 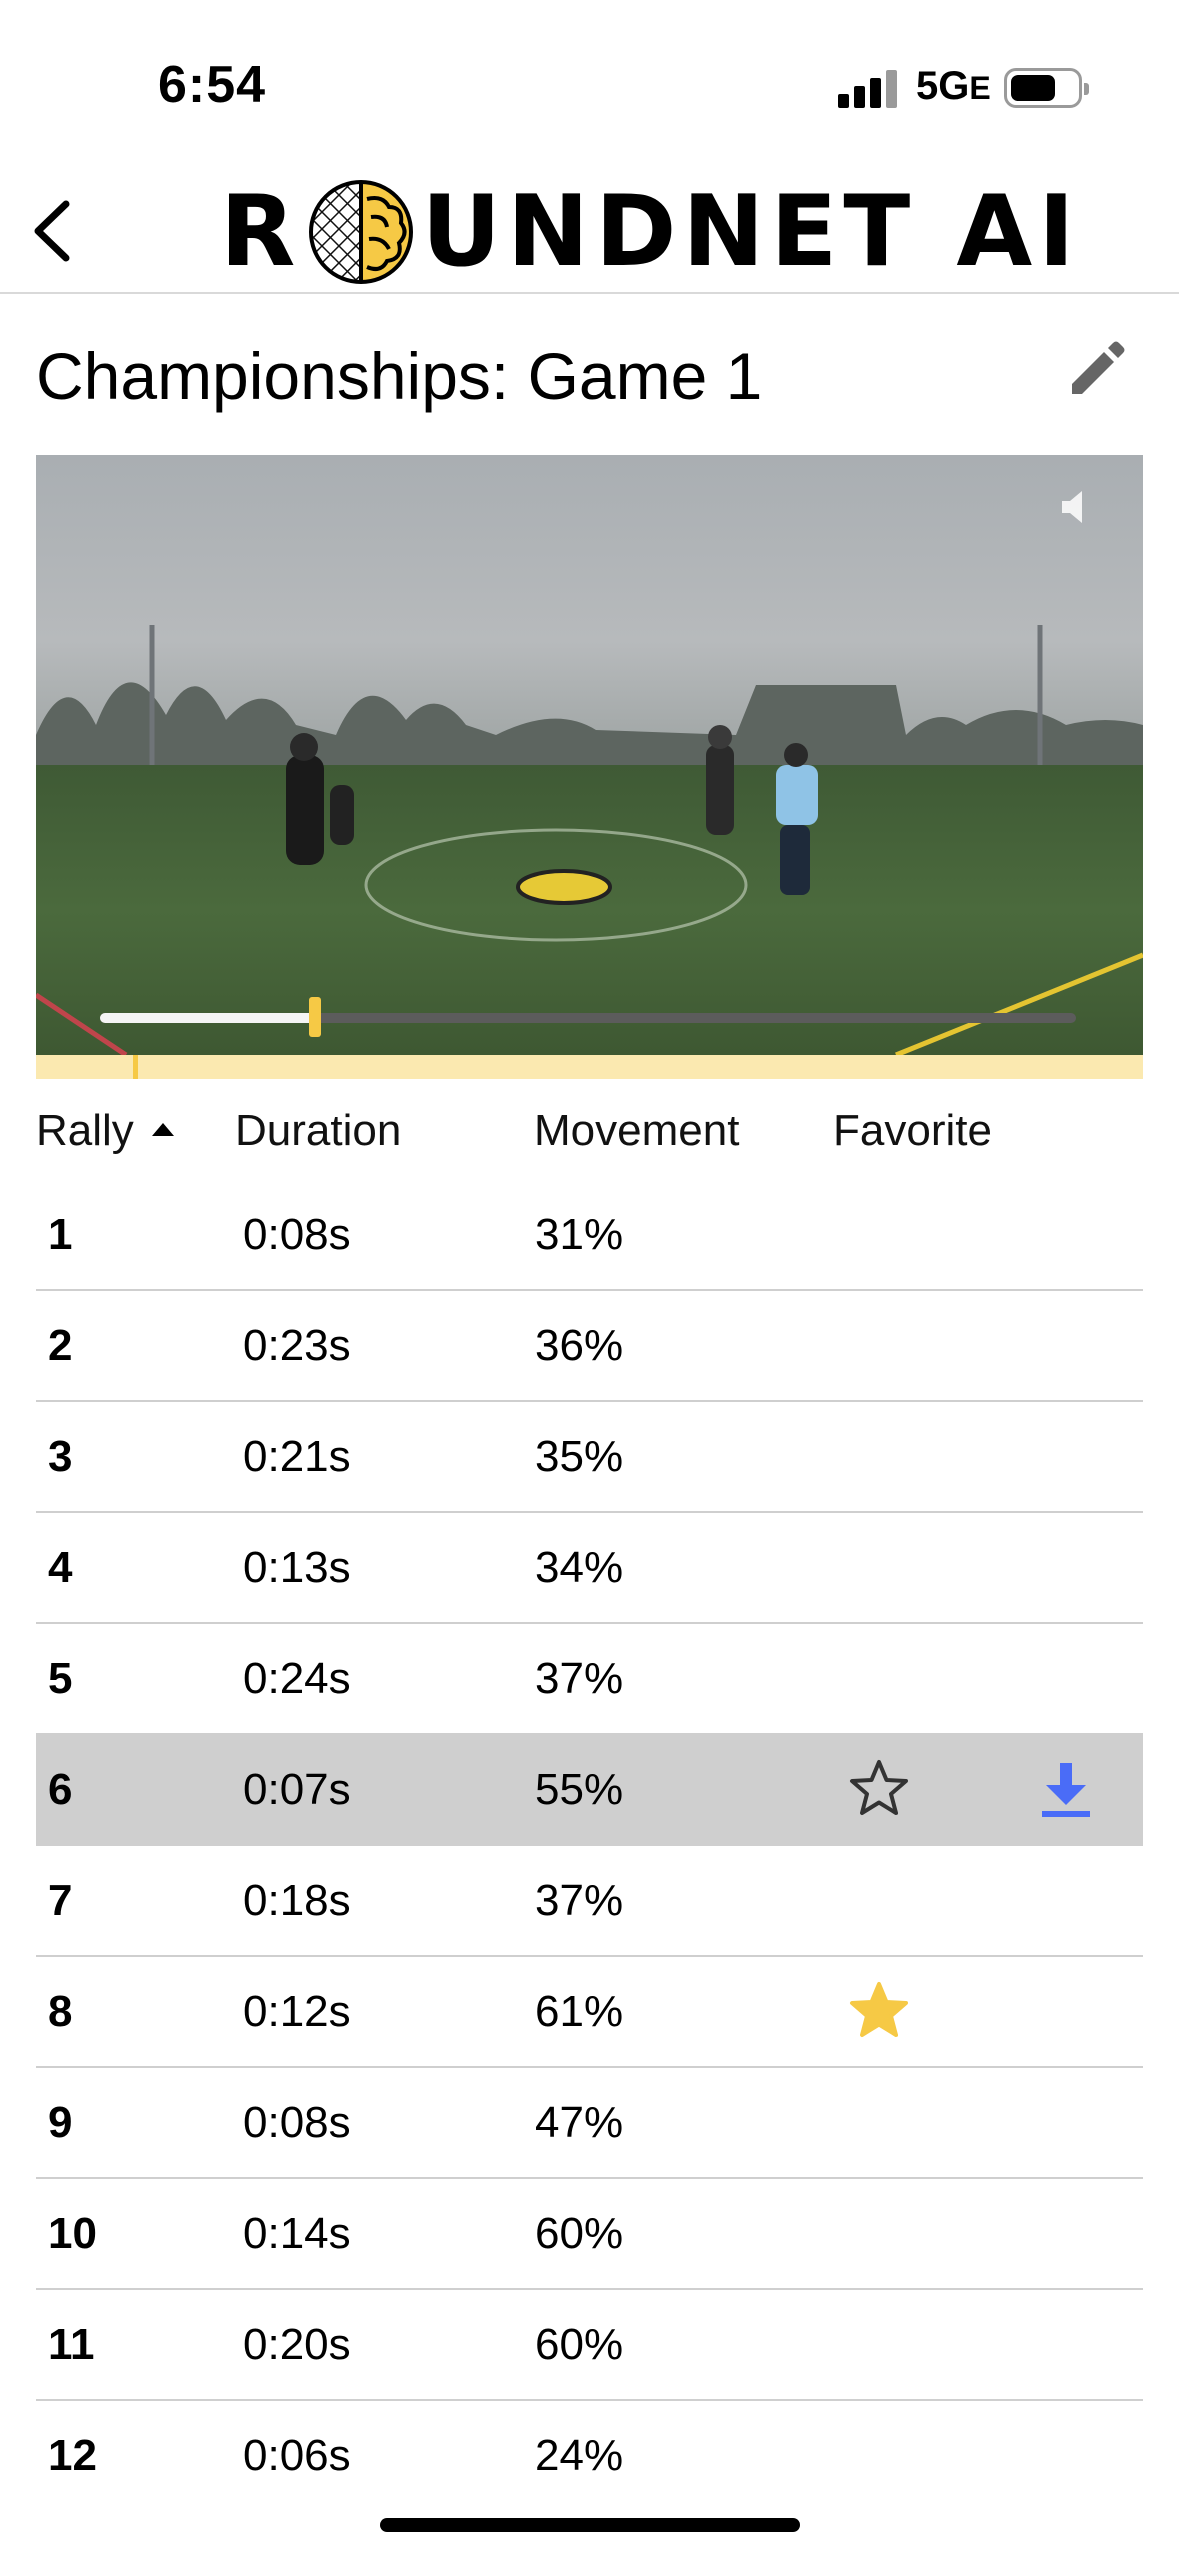 I want to click on home-indicator, so click(x=590, y=2525).